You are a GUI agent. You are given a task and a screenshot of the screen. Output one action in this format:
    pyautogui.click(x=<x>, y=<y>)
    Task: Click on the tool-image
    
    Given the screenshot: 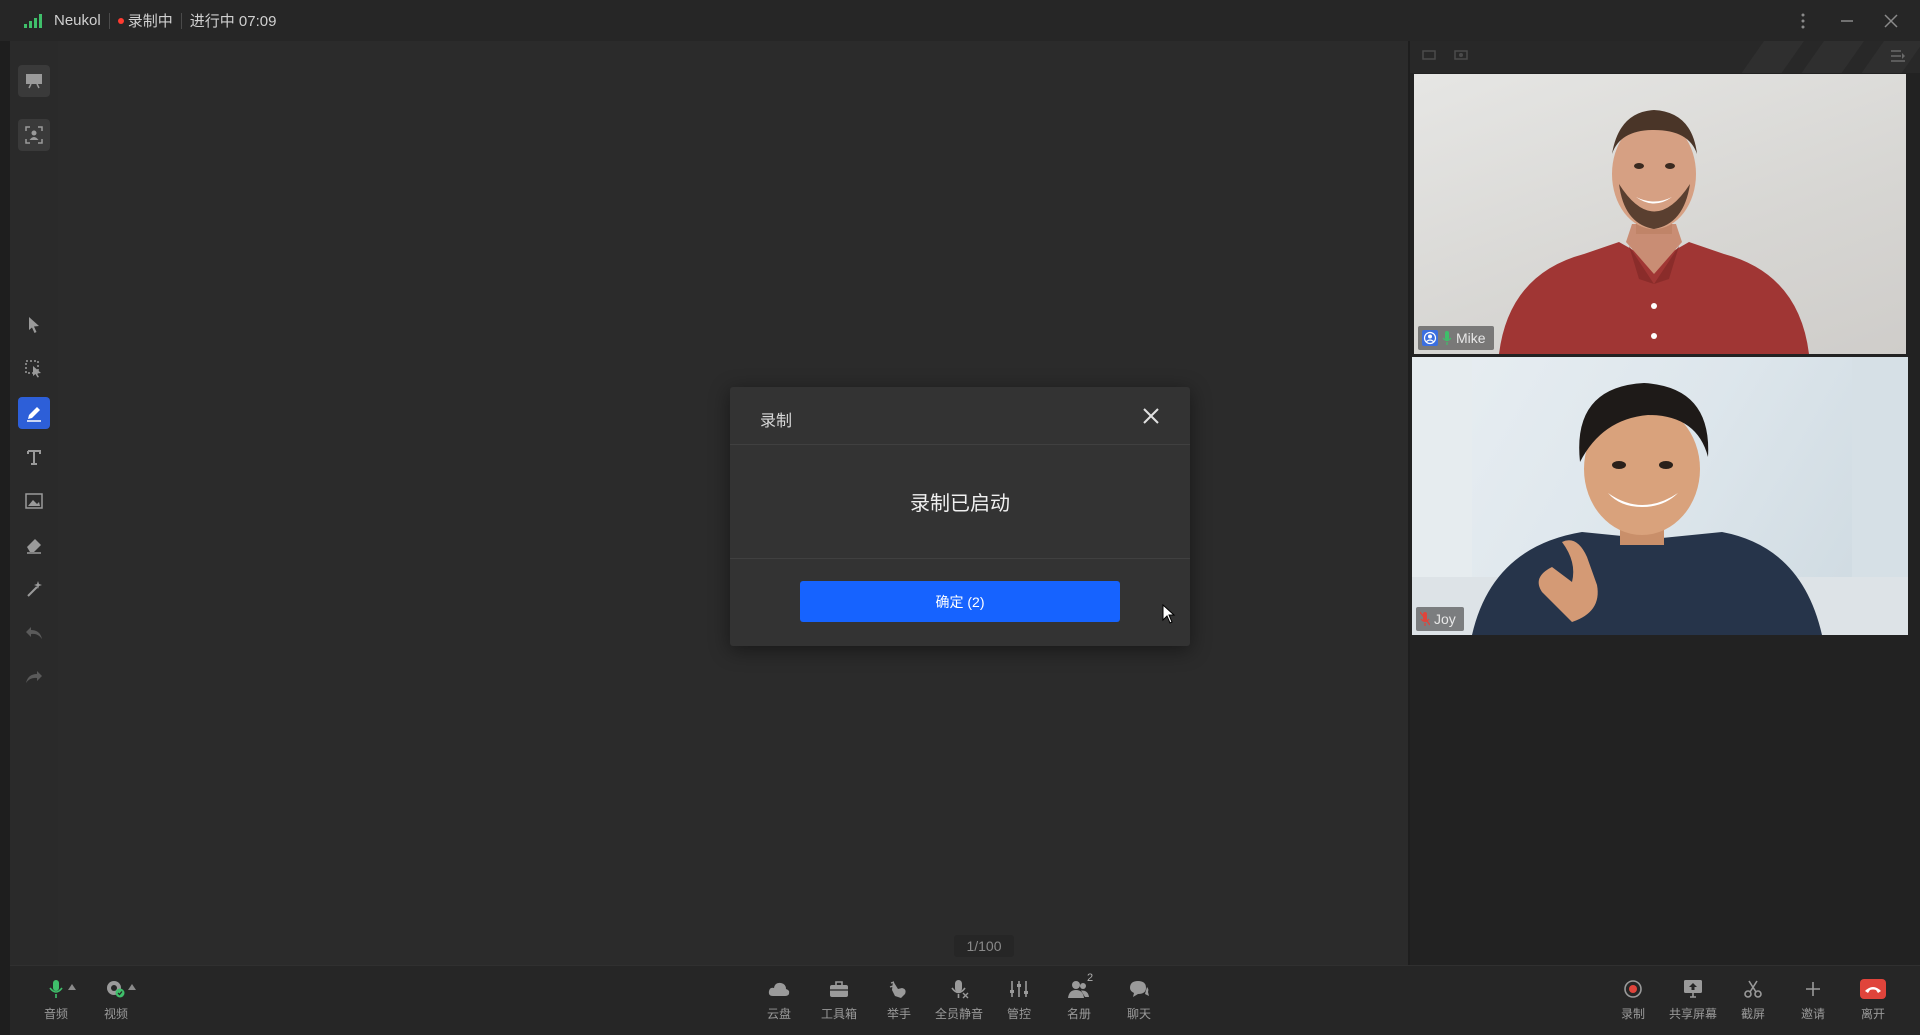 What is the action you would take?
    pyautogui.click(x=34, y=501)
    